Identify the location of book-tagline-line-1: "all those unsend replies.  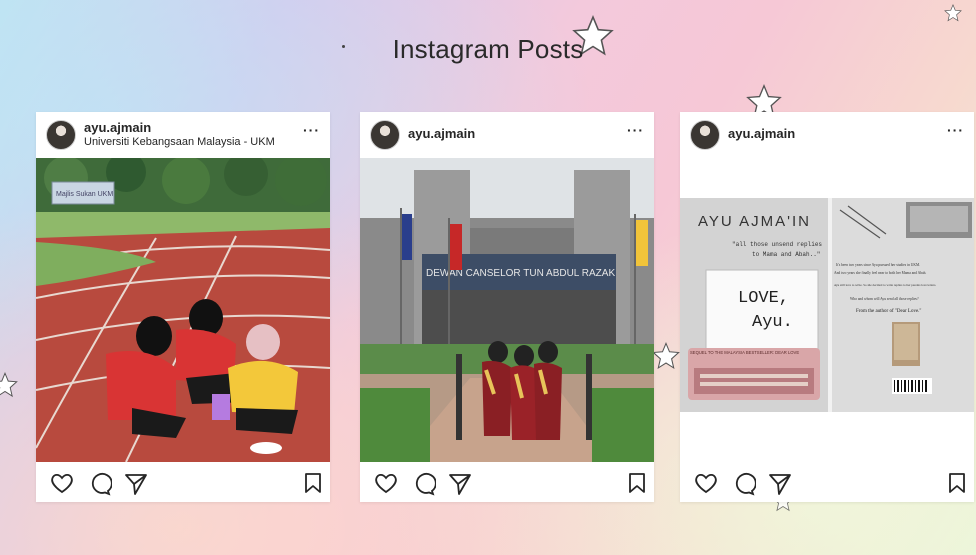
(777, 244).